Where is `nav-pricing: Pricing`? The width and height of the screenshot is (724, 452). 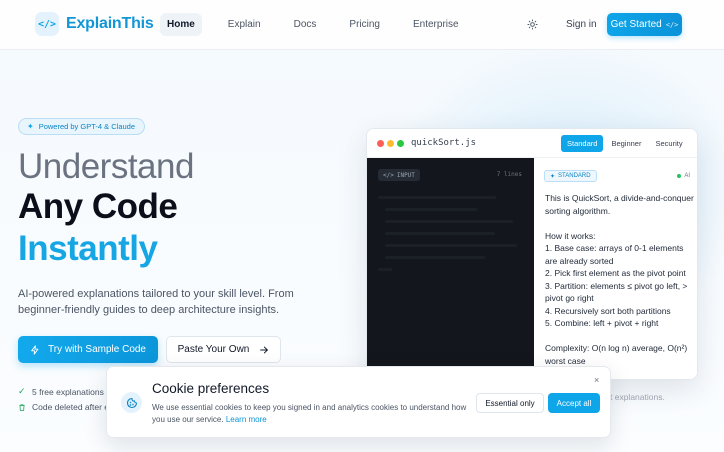 nav-pricing: Pricing is located at coordinates (364, 24).